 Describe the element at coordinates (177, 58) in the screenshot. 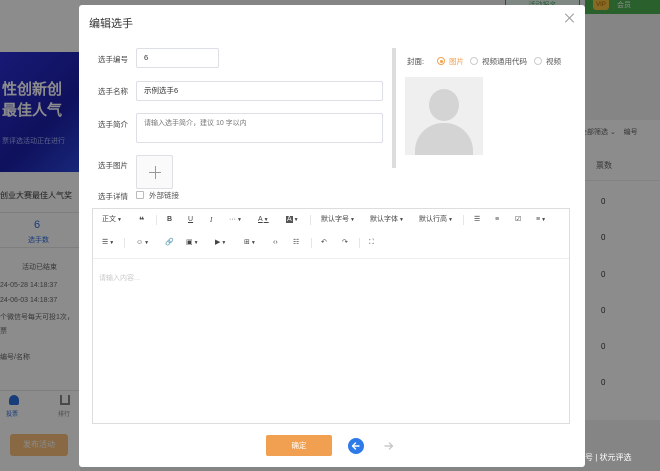

I see `number-input: 6` at that location.